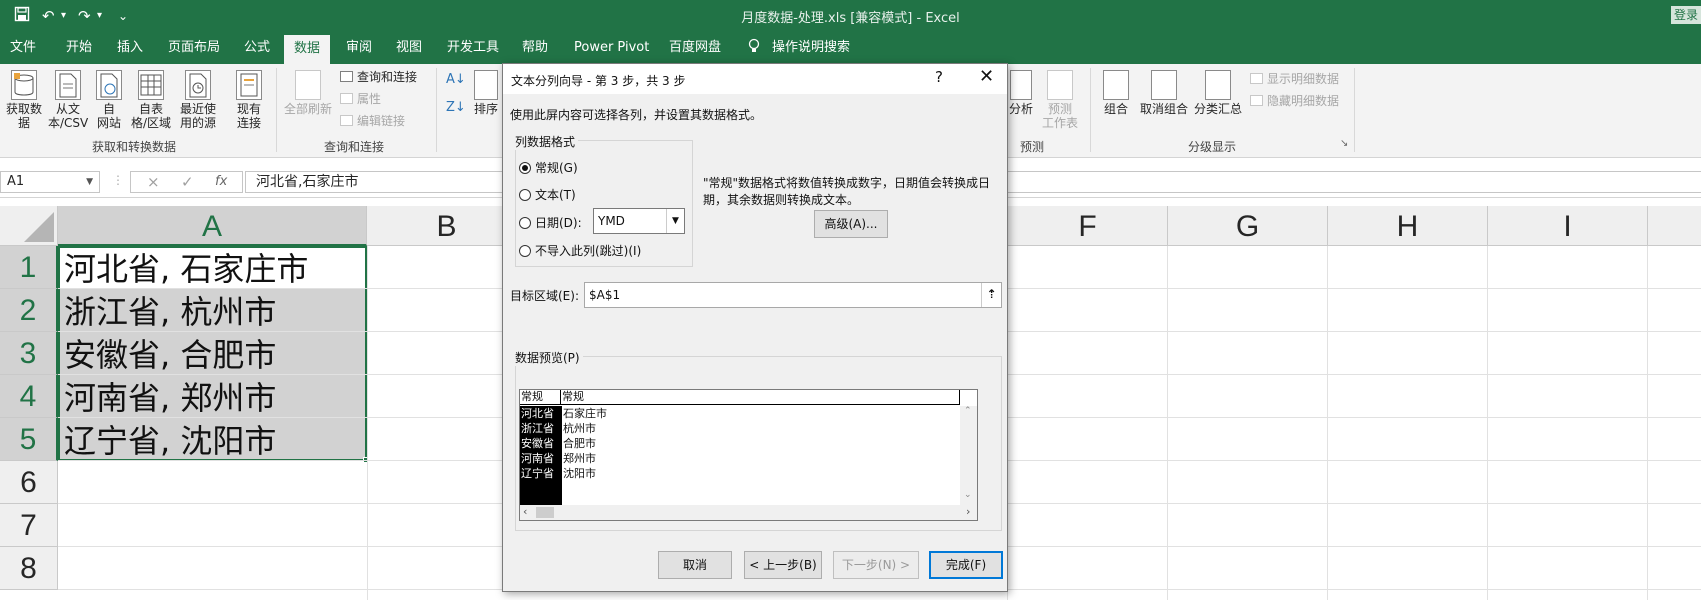 This screenshot has height=600, width=1701. I want to click on column-header-j, so click(1674, 226).